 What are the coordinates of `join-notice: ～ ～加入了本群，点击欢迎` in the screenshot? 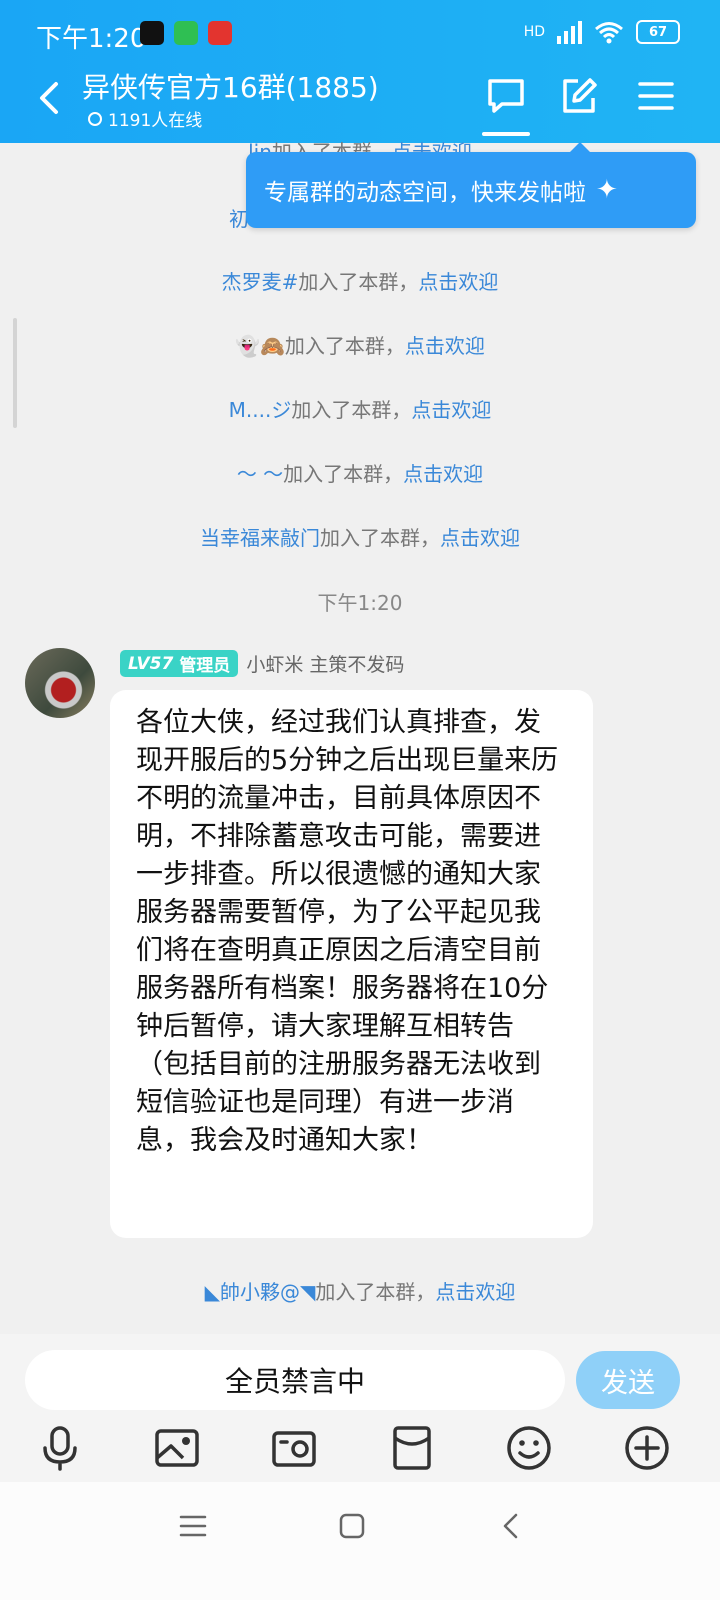 It's located at (360, 472).